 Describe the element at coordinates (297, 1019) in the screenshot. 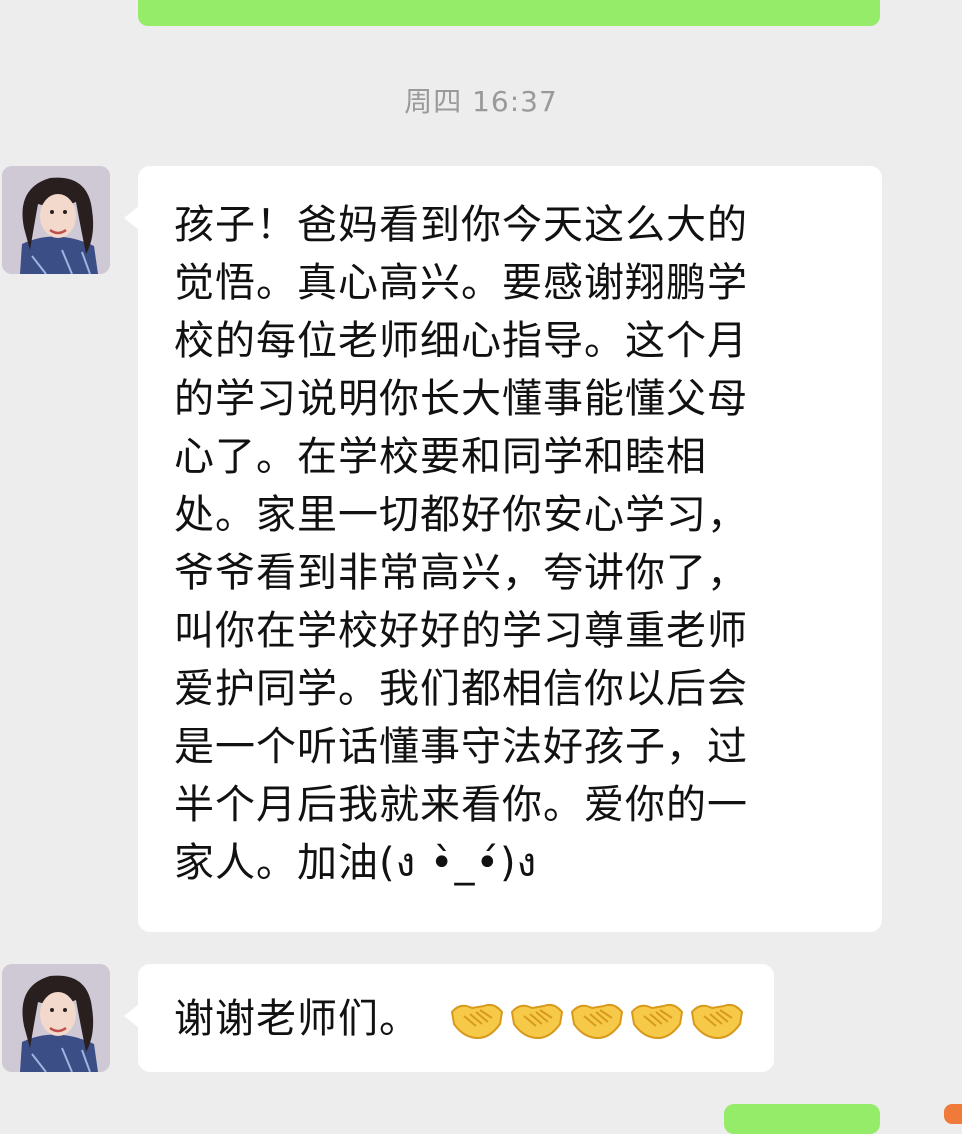

I see `message-text: 谢谢老师们。` at that location.